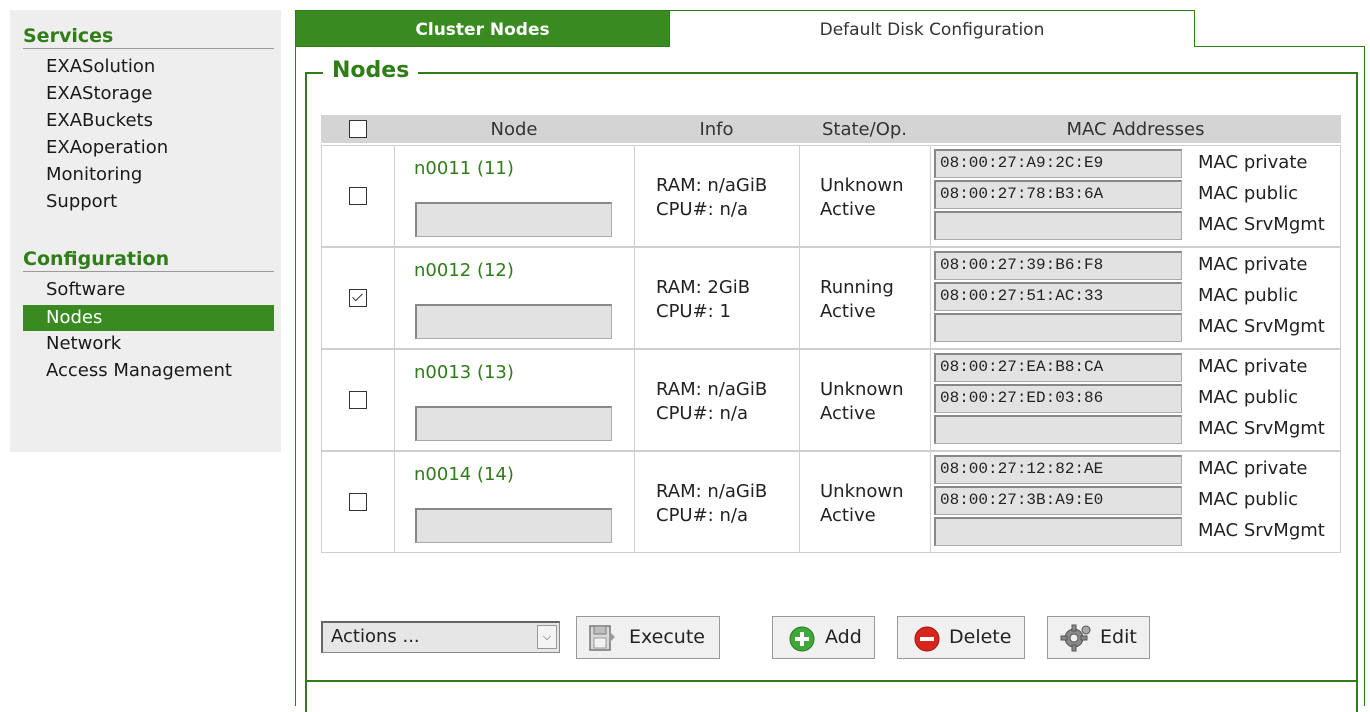 This screenshot has height=712, width=1370. I want to click on sidebar-item-exastorage: EXAStorage, so click(148, 94).